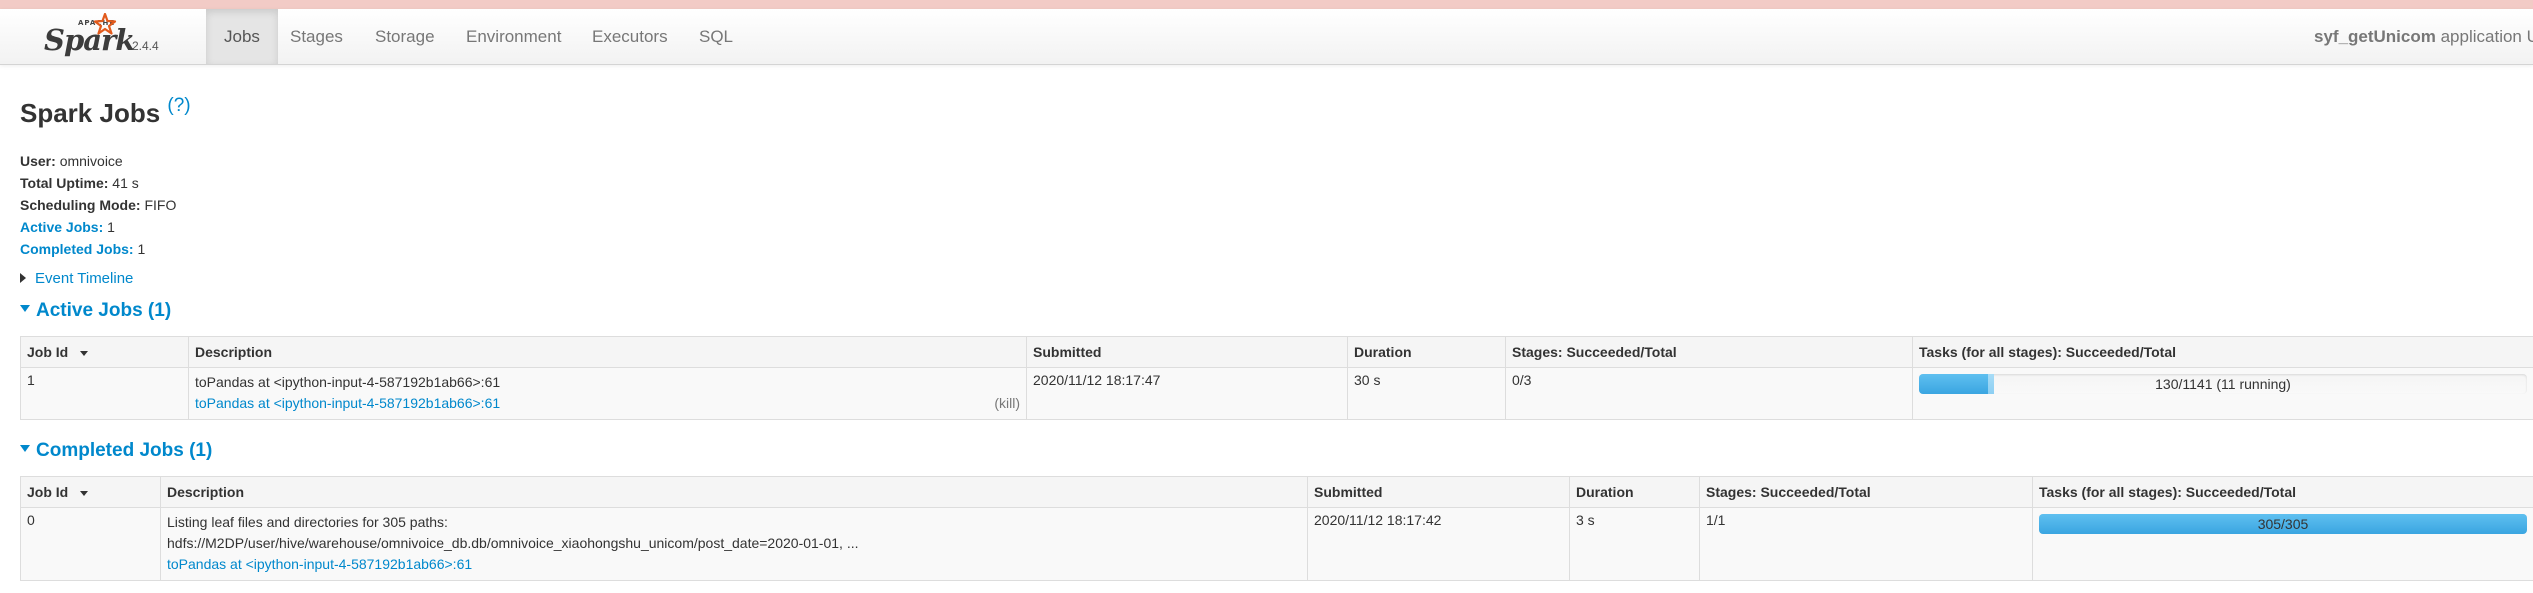 The image size is (2533, 593). What do you see at coordinates (1266, 4) in the screenshot?
I see `top-accent-strip` at bounding box center [1266, 4].